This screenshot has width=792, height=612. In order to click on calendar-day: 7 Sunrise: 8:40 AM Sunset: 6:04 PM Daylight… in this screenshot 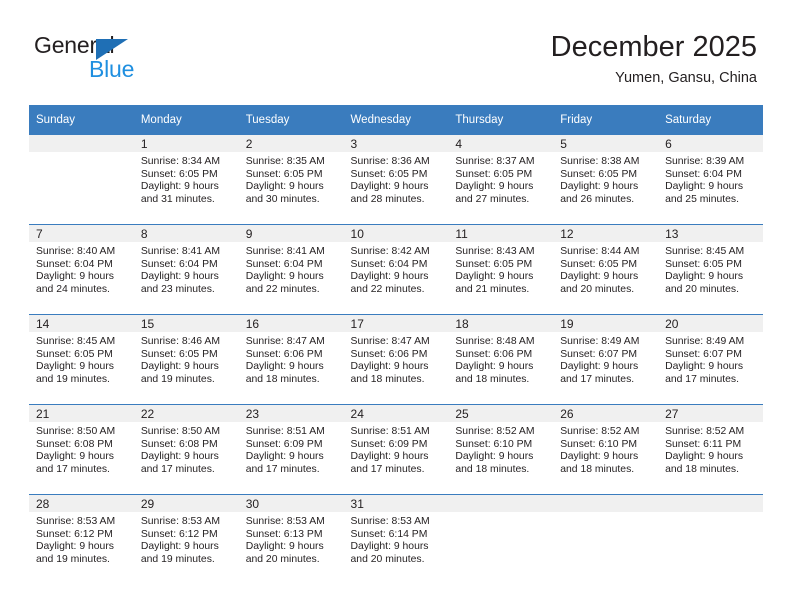, I will do `click(81, 269)`.